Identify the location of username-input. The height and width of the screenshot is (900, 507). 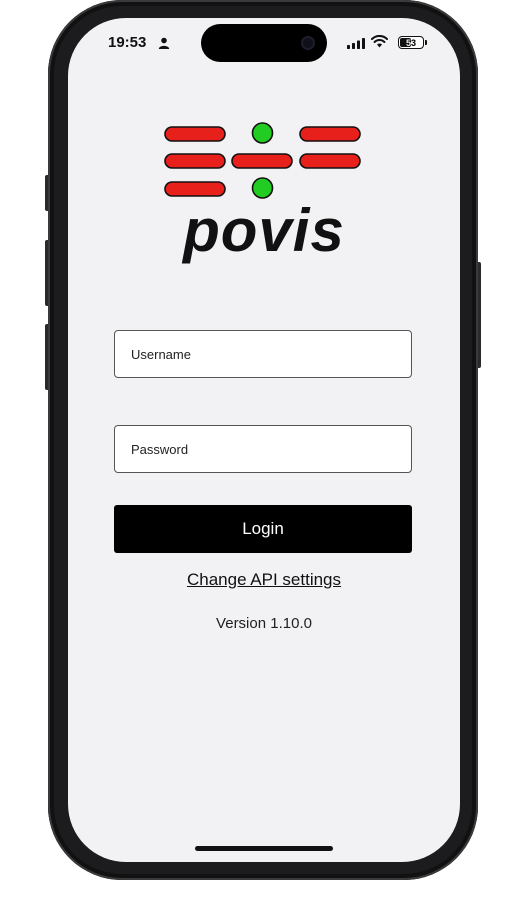
(263, 354).